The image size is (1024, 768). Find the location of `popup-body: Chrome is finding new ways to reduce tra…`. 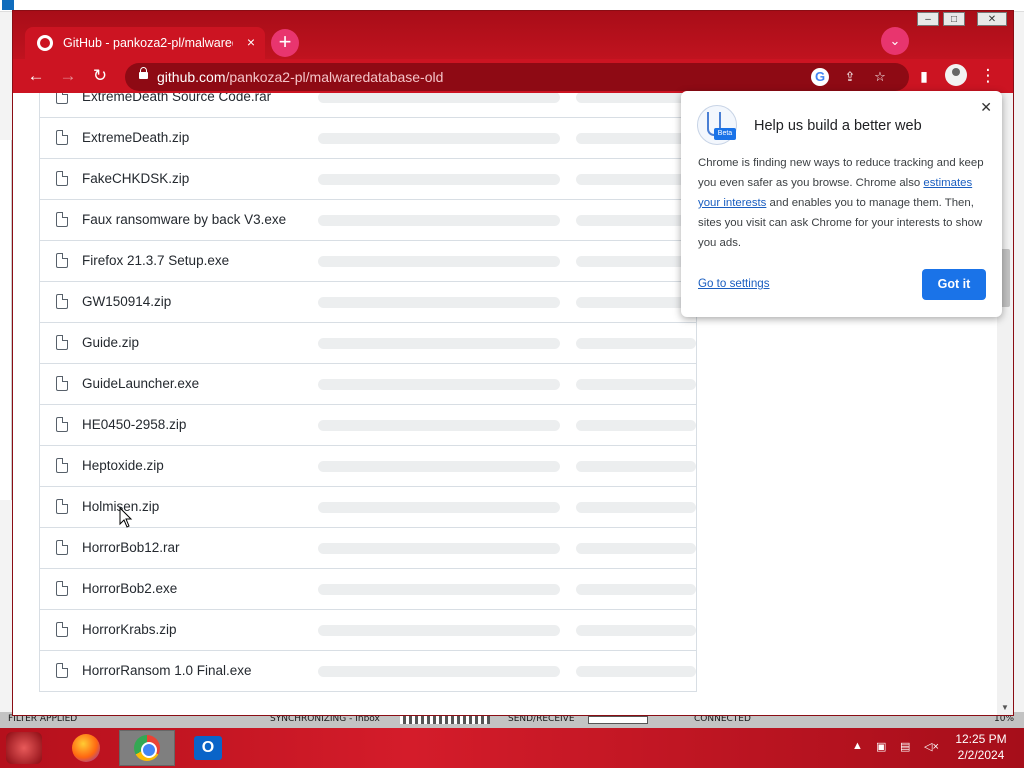

popup-body: Chrome is finding new ways to reduce tra… is located at coordinates (844, 203).